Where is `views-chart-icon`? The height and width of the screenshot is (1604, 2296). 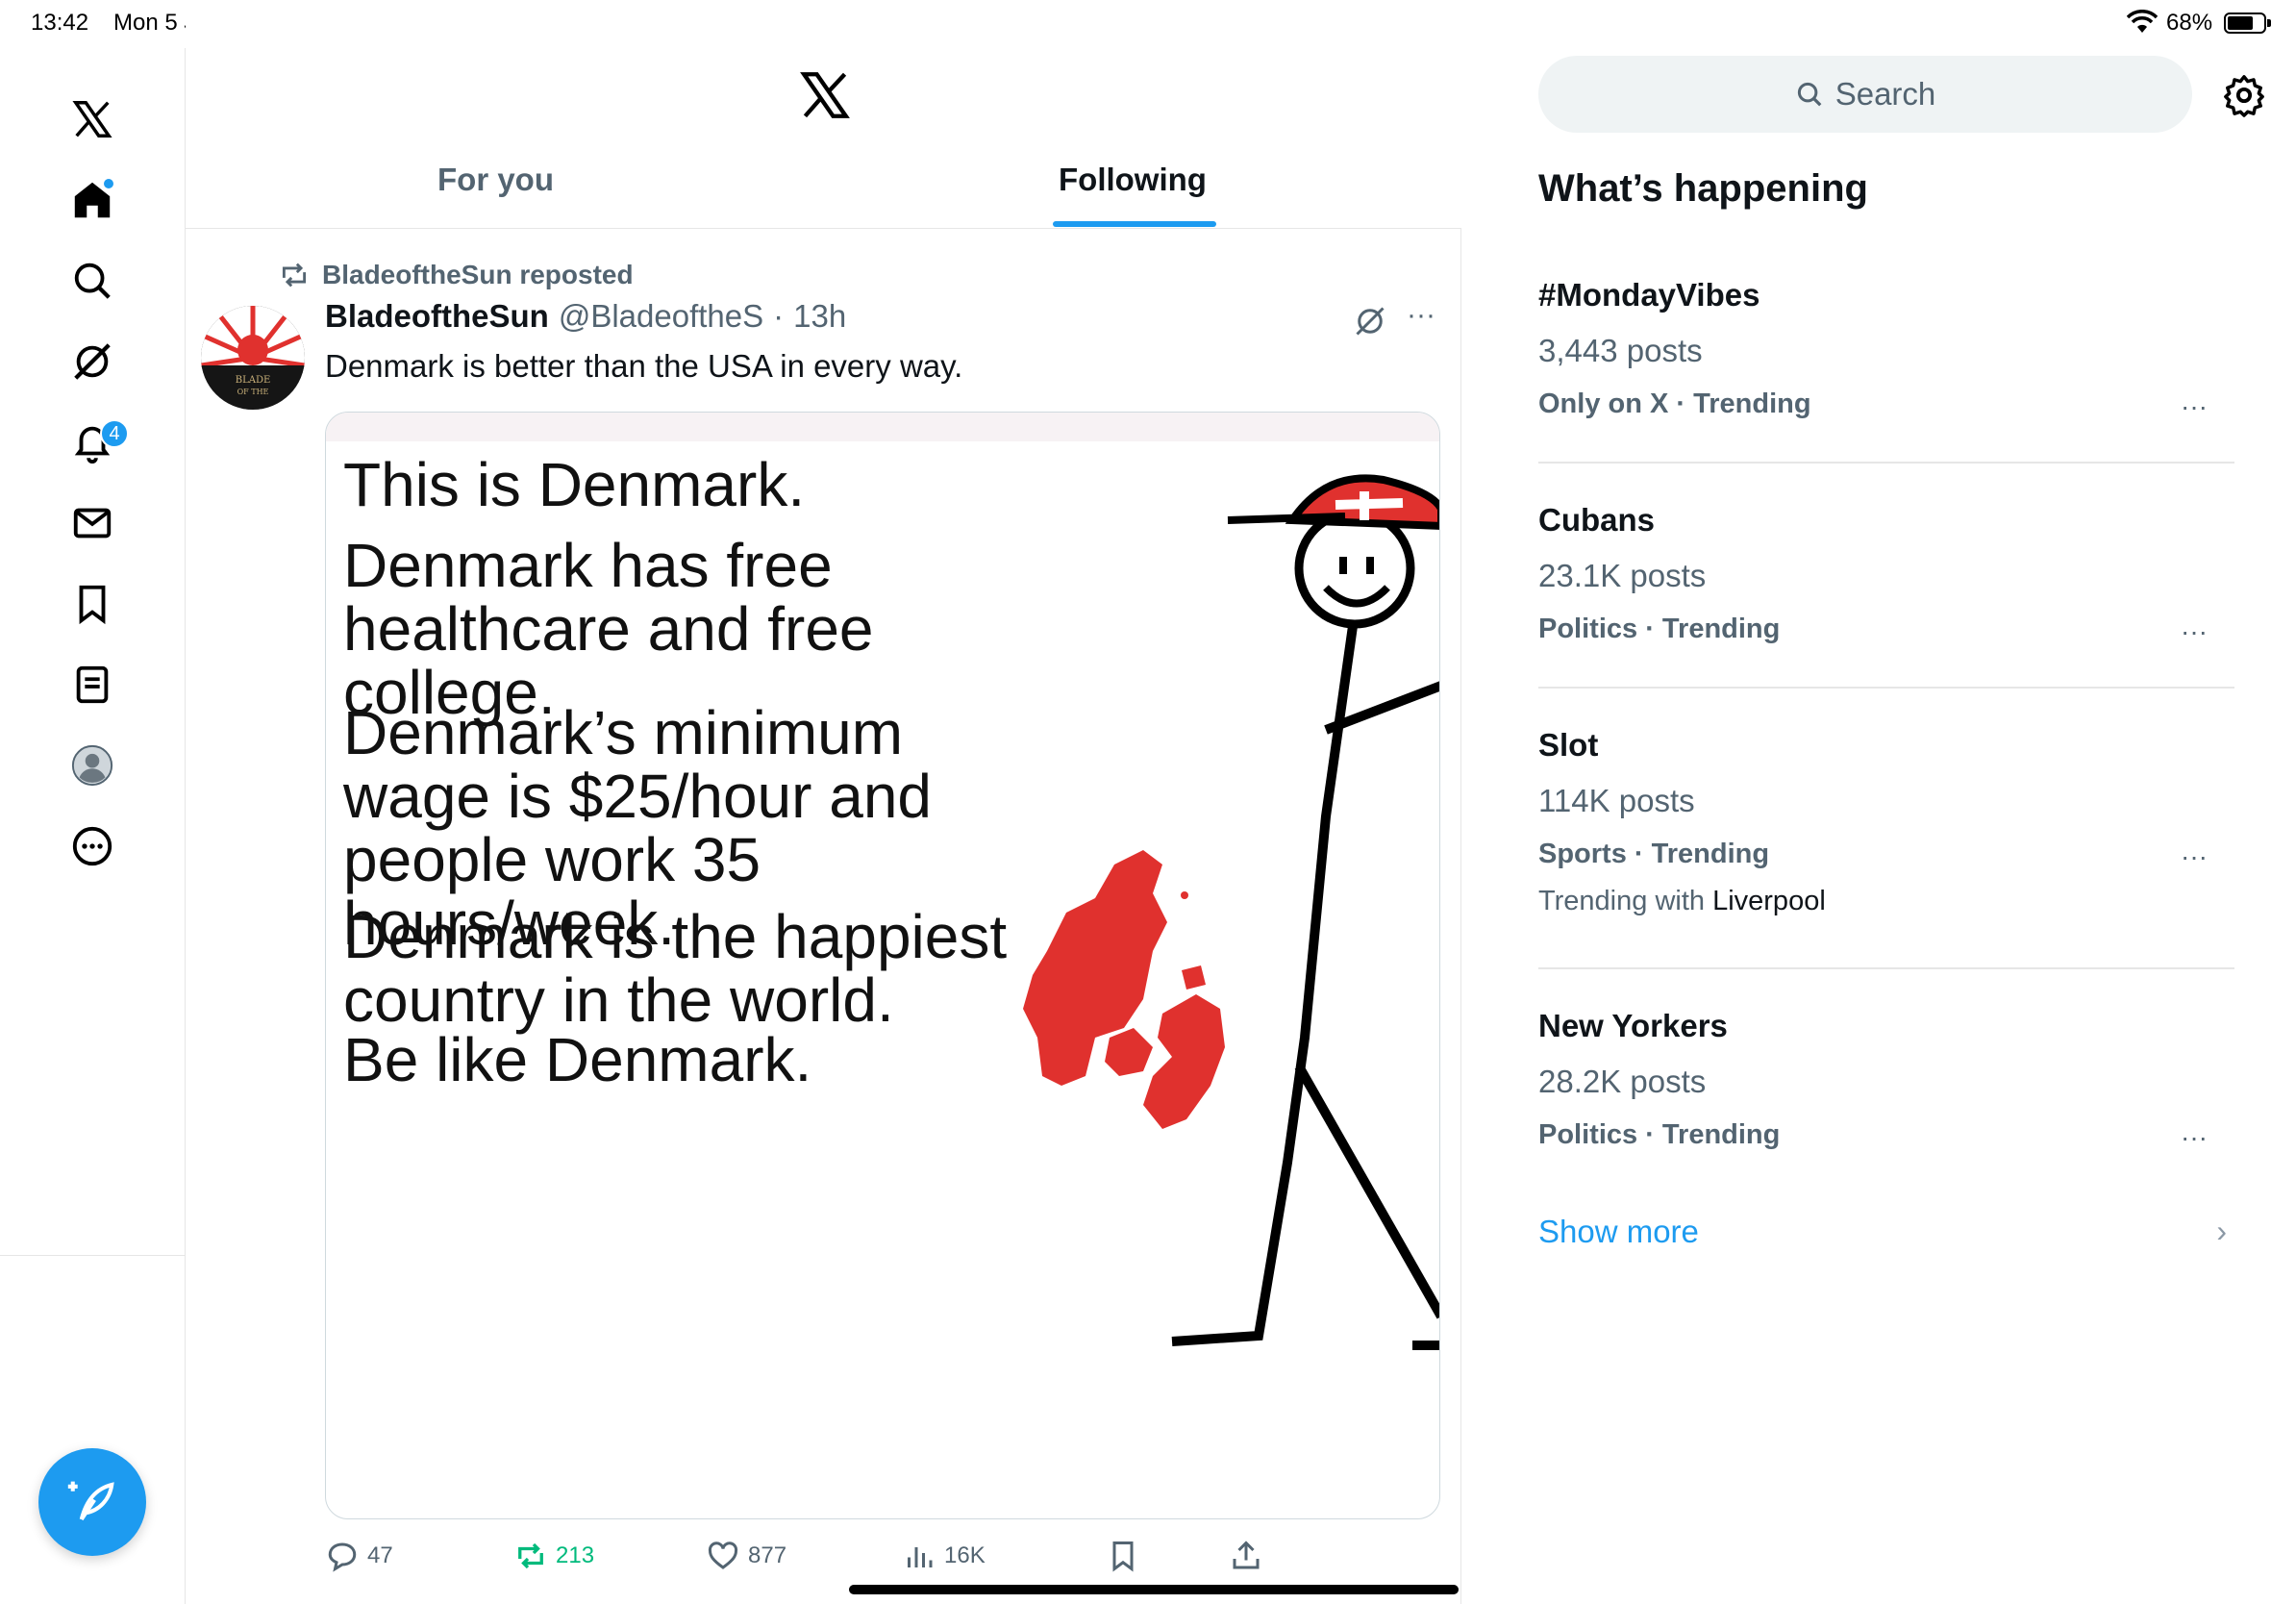 views-chart-icon is located at coordinates (920, 1557).